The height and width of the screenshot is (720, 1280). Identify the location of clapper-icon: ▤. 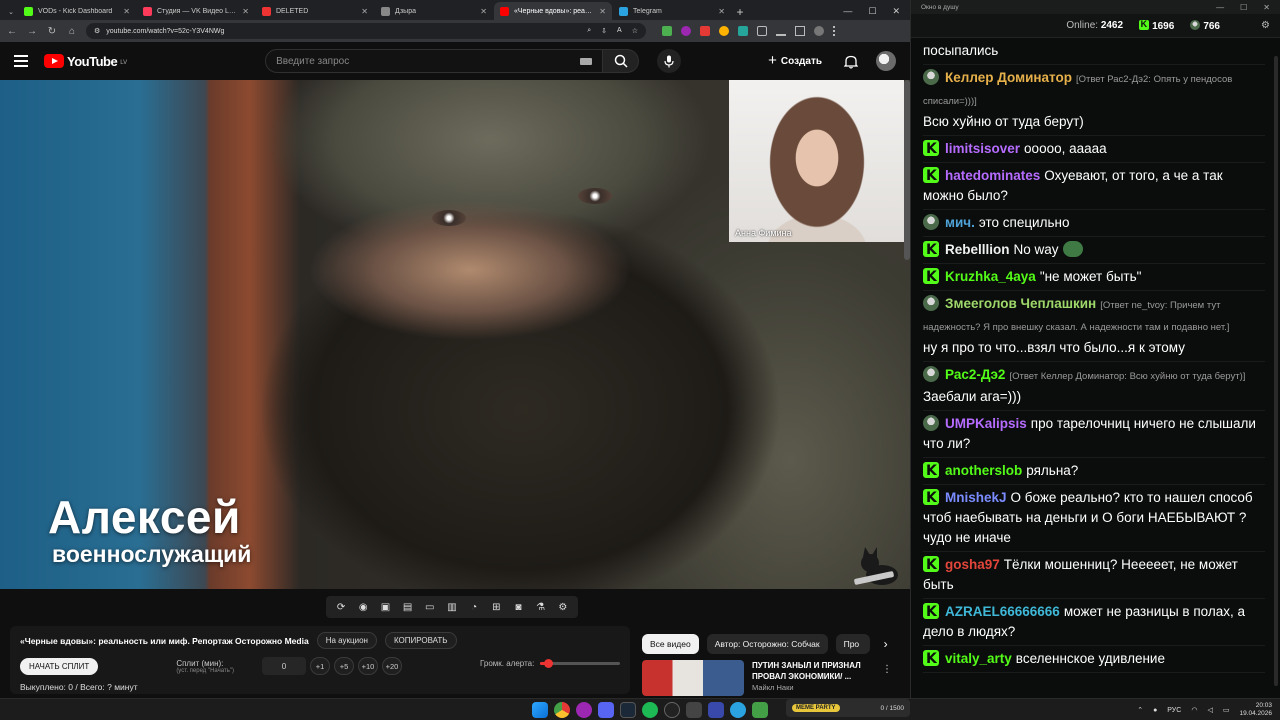
(408, 607).